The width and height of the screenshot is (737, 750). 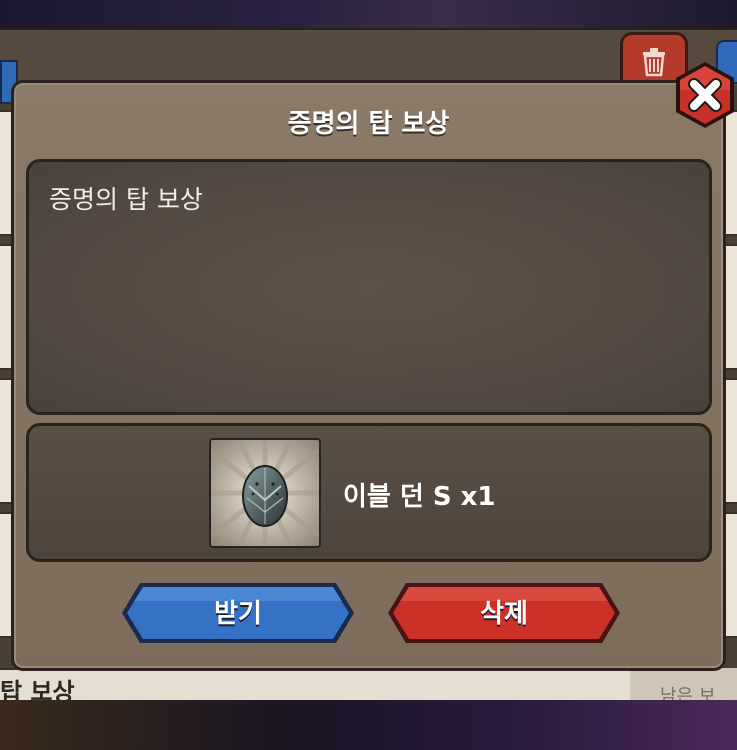 I want to click on egg-icon, so click(x=265, y=493).